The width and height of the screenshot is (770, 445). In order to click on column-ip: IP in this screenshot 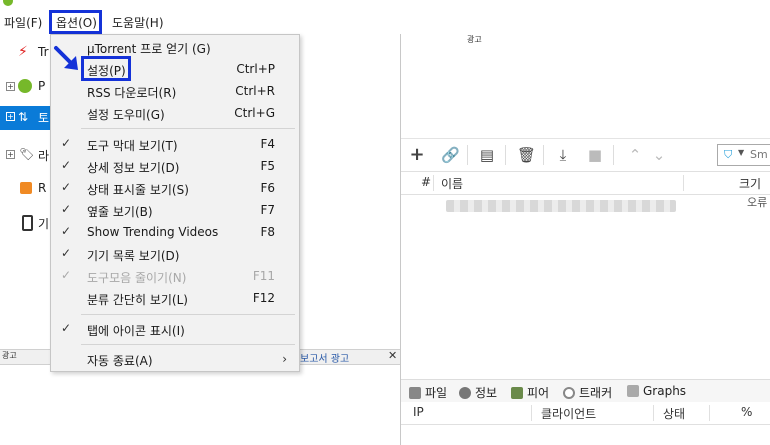, I will do `click(418, 412)`.